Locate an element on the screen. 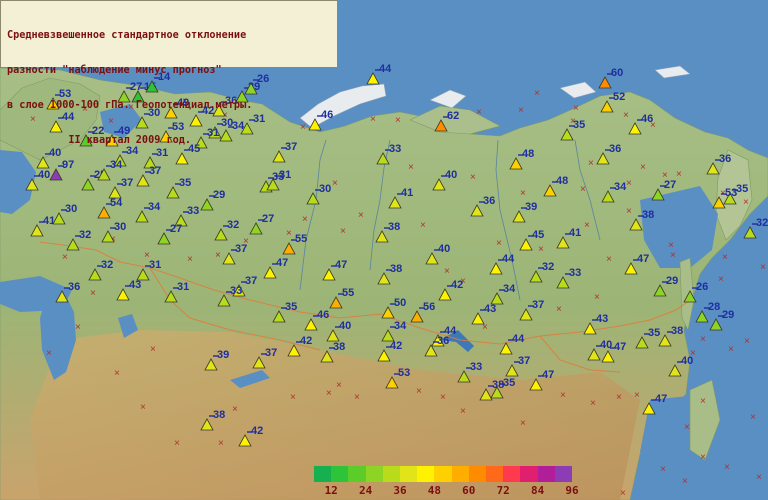 Image resolution: width=768 pixels, height=500 pixels. station-value-label: 45 is located at coordinates (538, 235).